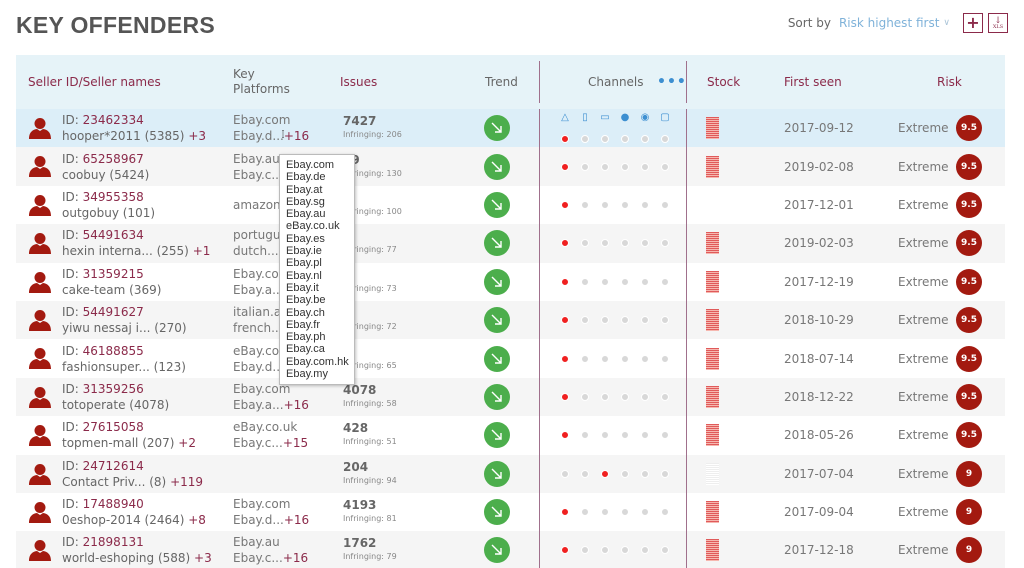 Image resolution: width=1024 pixels, height=568 pixels. Describe the element at coordinates (202, 251) in the screenshot. I see `seller-aliases-count: +1` at that location.